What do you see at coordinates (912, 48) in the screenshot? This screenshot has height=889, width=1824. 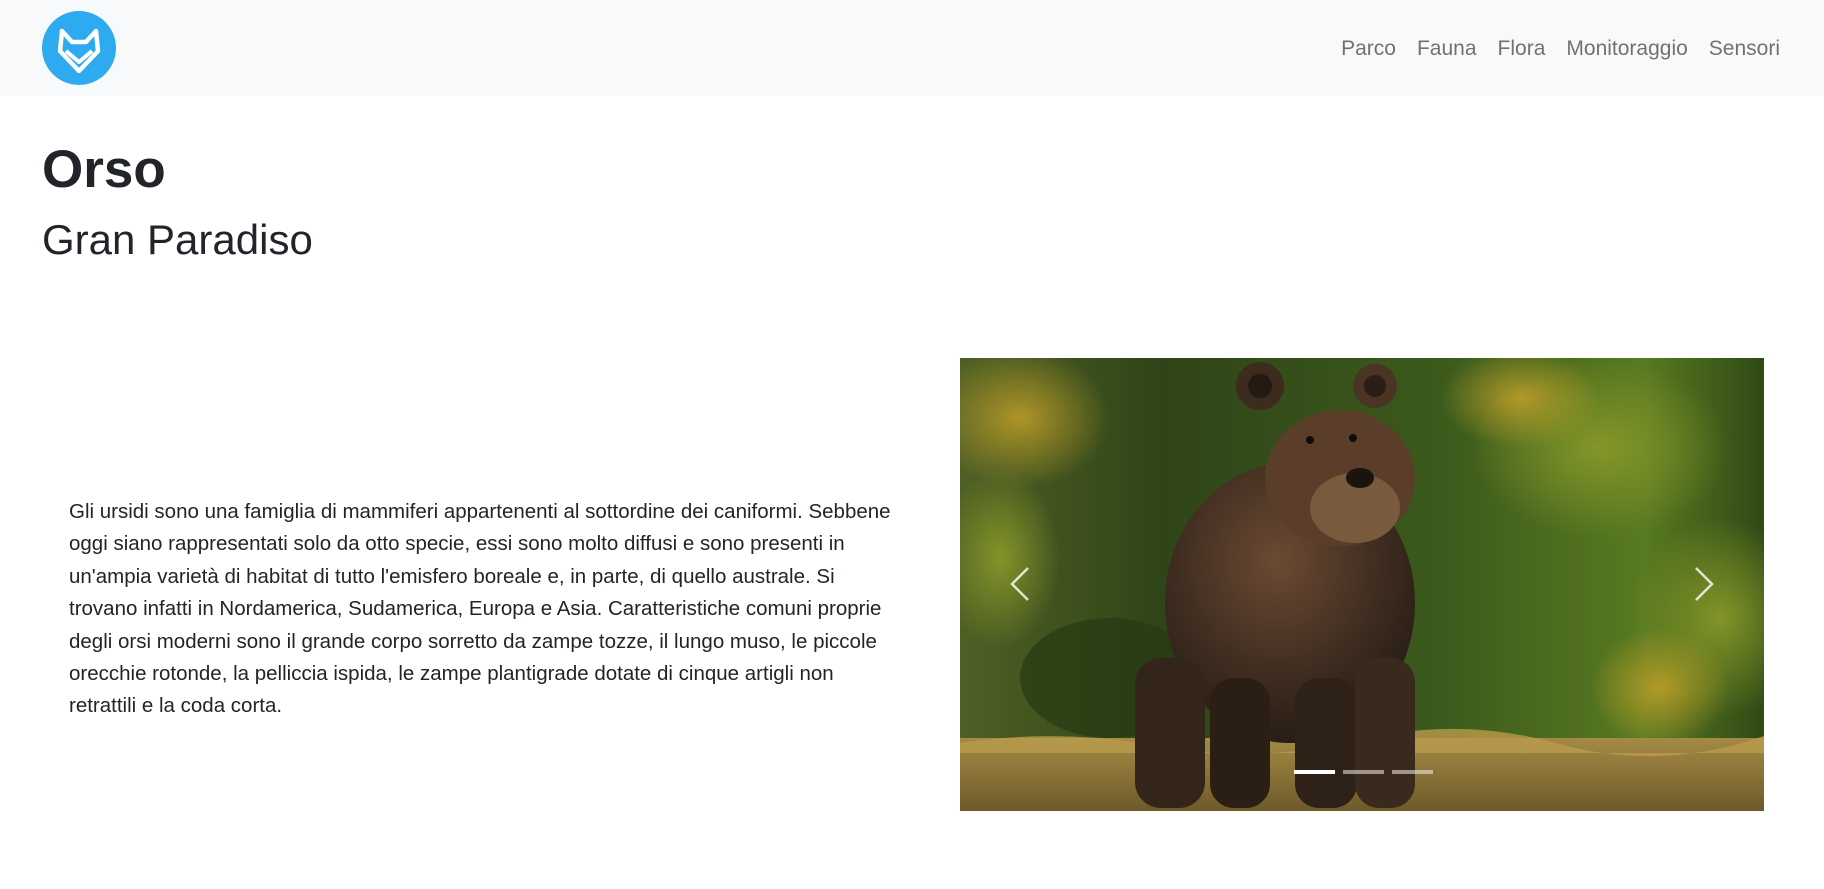 I see `navbar: Parco Fauna Flora Monitoraggio Sensori` at bounding box center [912, 48].